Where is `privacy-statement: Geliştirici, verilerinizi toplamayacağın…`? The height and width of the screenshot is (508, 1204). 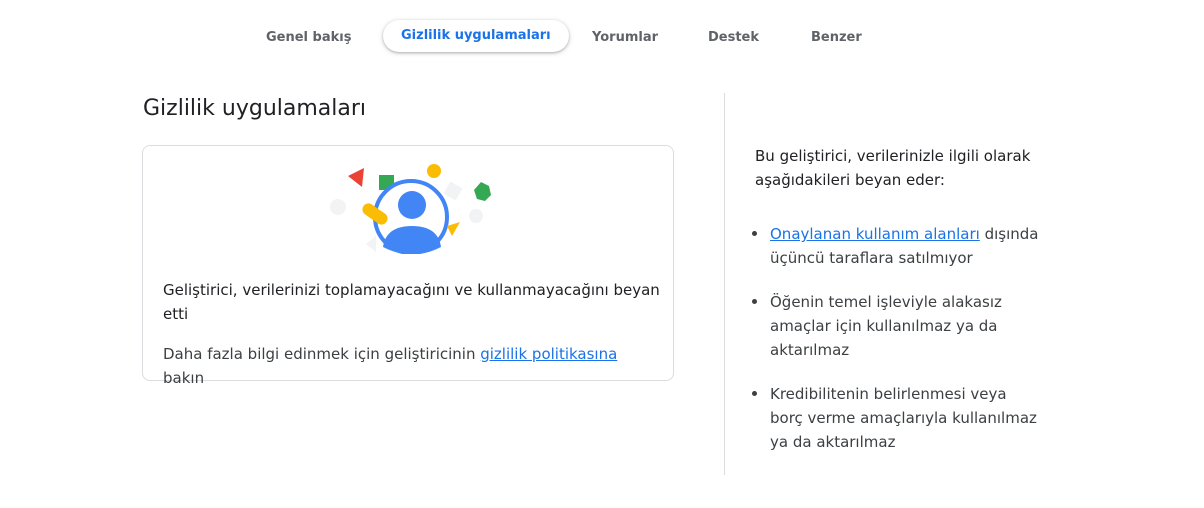
privacy-statement: Geliştirici, verilerinizi toplamayacağın… is located at coordinates (411, 302).